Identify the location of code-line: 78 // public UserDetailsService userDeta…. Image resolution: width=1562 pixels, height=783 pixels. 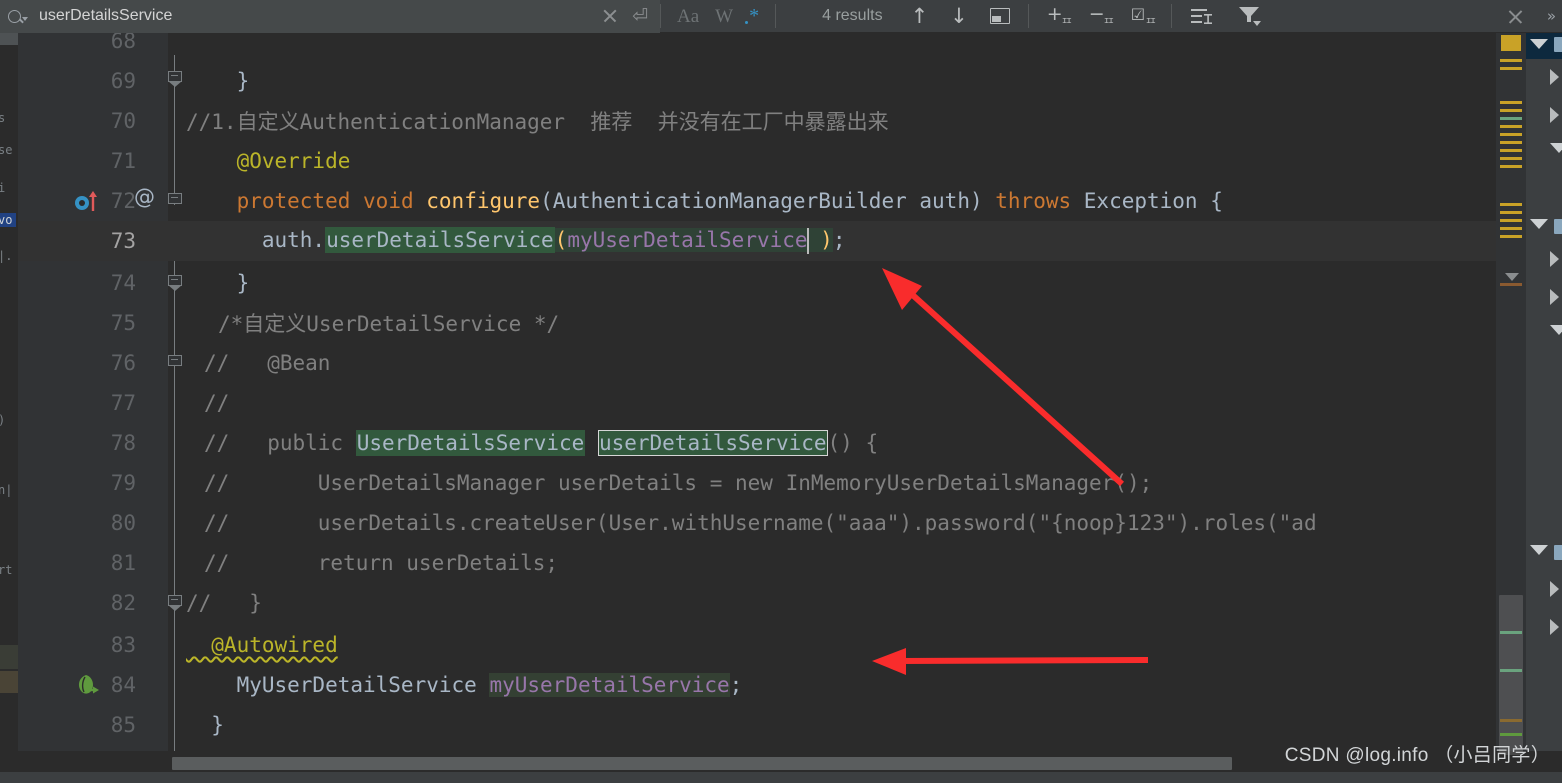
(757, 443).